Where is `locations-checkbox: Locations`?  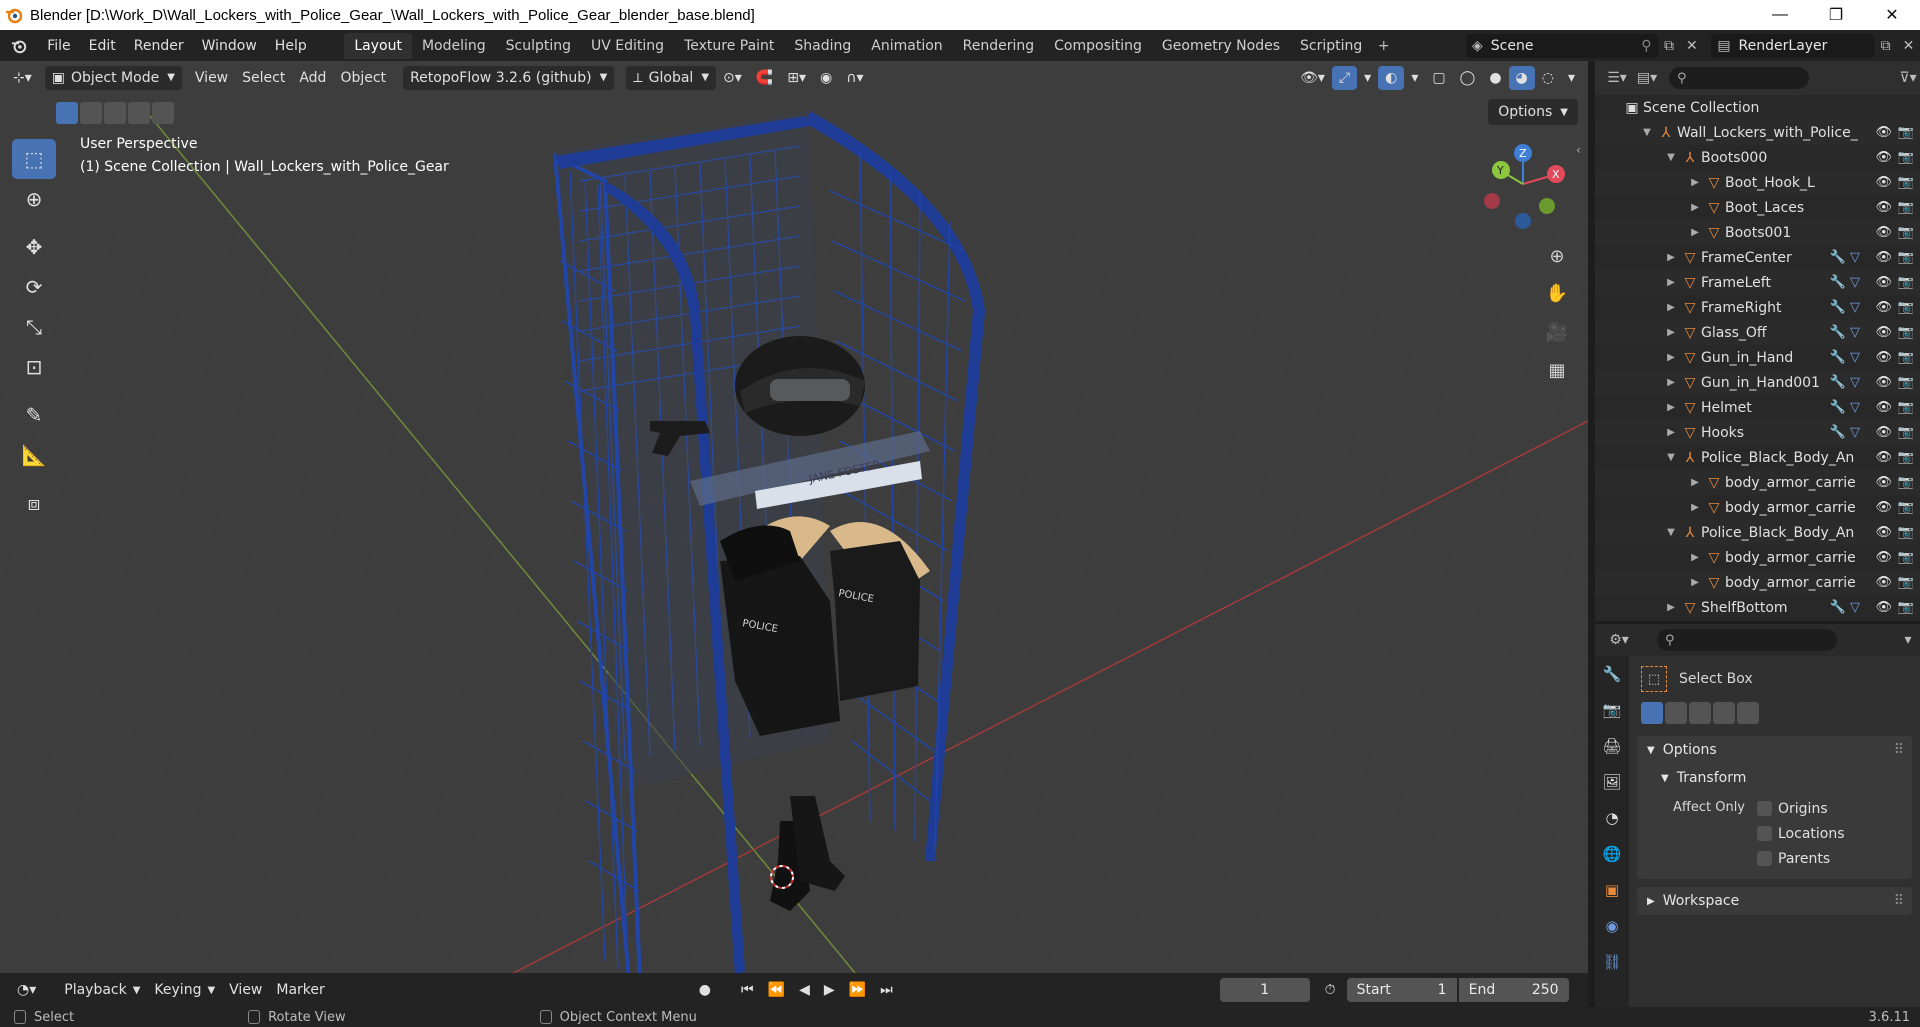 locations-checkbox: Locations is located at coordinates (1801, 833).